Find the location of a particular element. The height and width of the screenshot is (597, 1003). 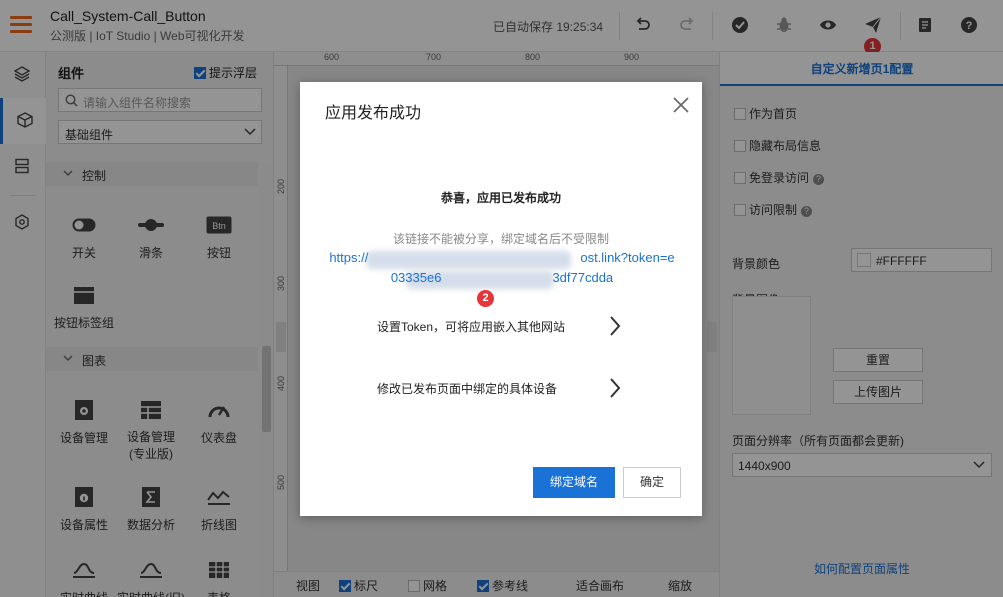

modify-device-row: 修改已发布页面中绑定的具体设备 is located at coordinates (501, 388).